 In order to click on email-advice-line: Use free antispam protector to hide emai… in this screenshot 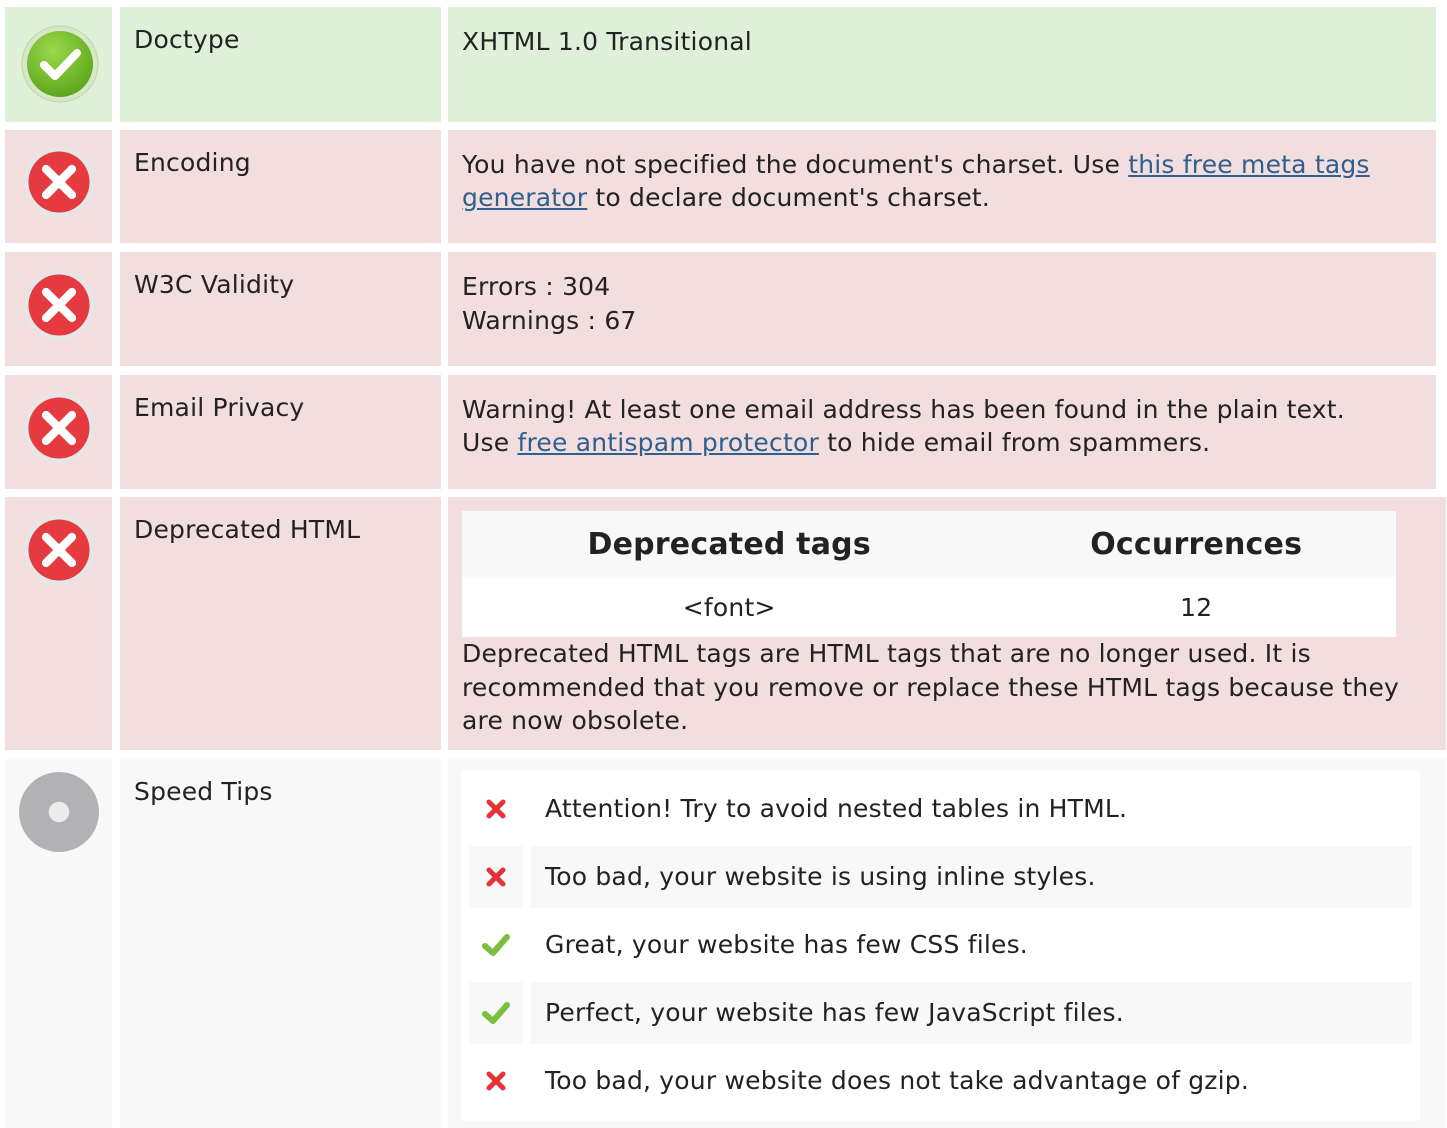, I will do `click(942, 442)`.